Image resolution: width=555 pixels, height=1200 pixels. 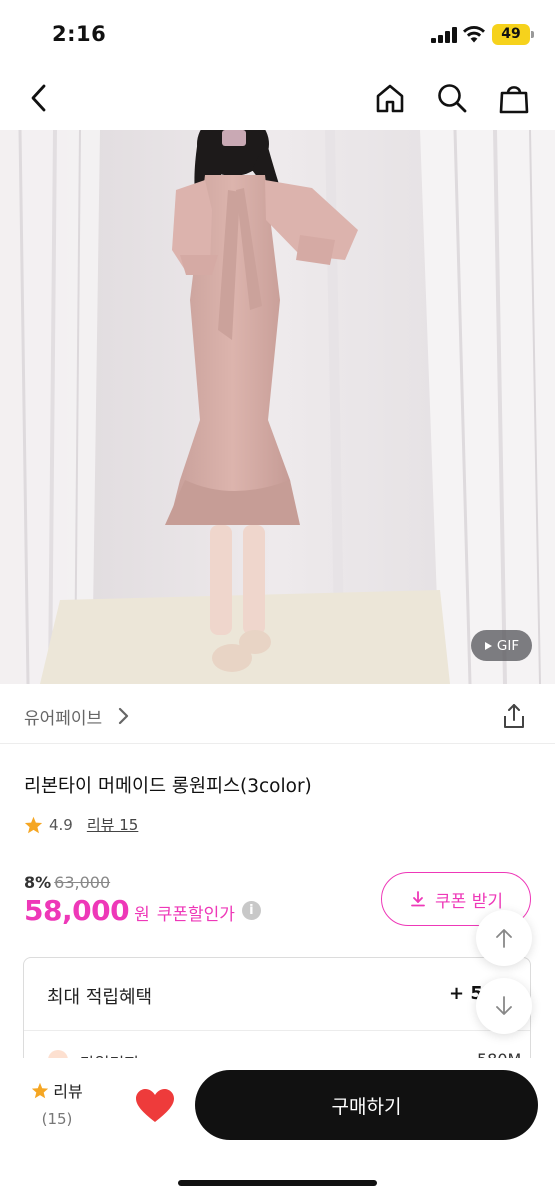 I want to click on product-title: 리본타이 머메이드 롱원피스(3color), so click(x=168, y=786).